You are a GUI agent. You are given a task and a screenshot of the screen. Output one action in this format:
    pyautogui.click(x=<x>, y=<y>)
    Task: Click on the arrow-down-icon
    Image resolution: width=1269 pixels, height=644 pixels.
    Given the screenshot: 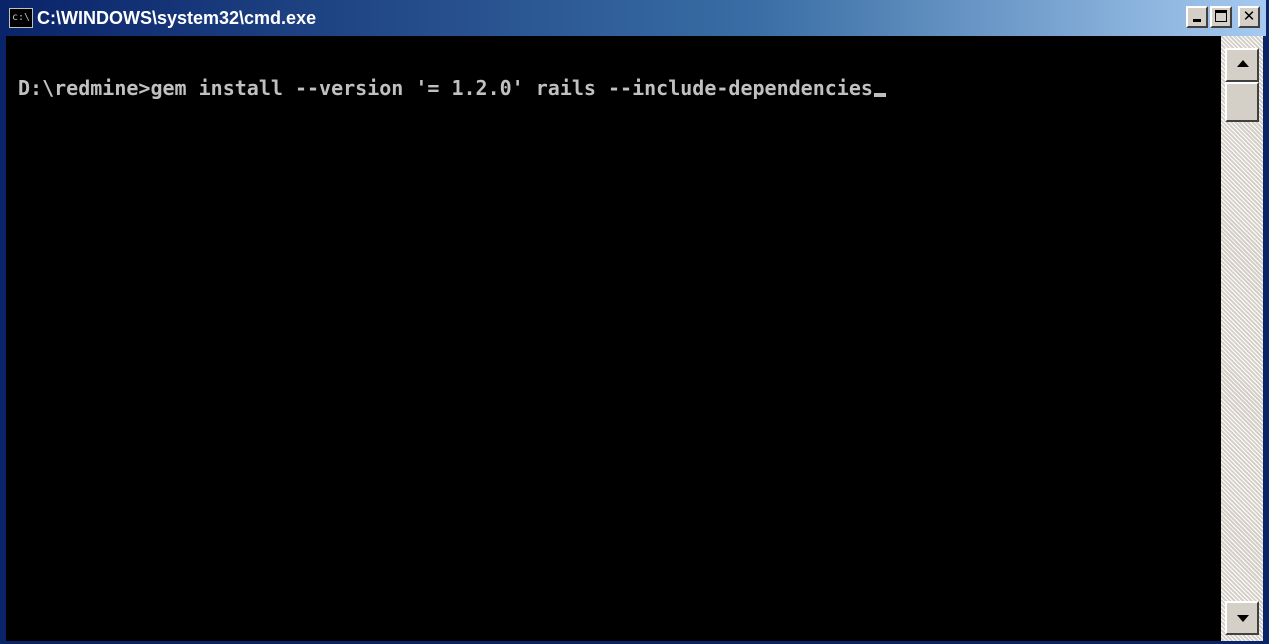 What is the action you would take?
    pyautogui.click(x=1243, y=618)
    